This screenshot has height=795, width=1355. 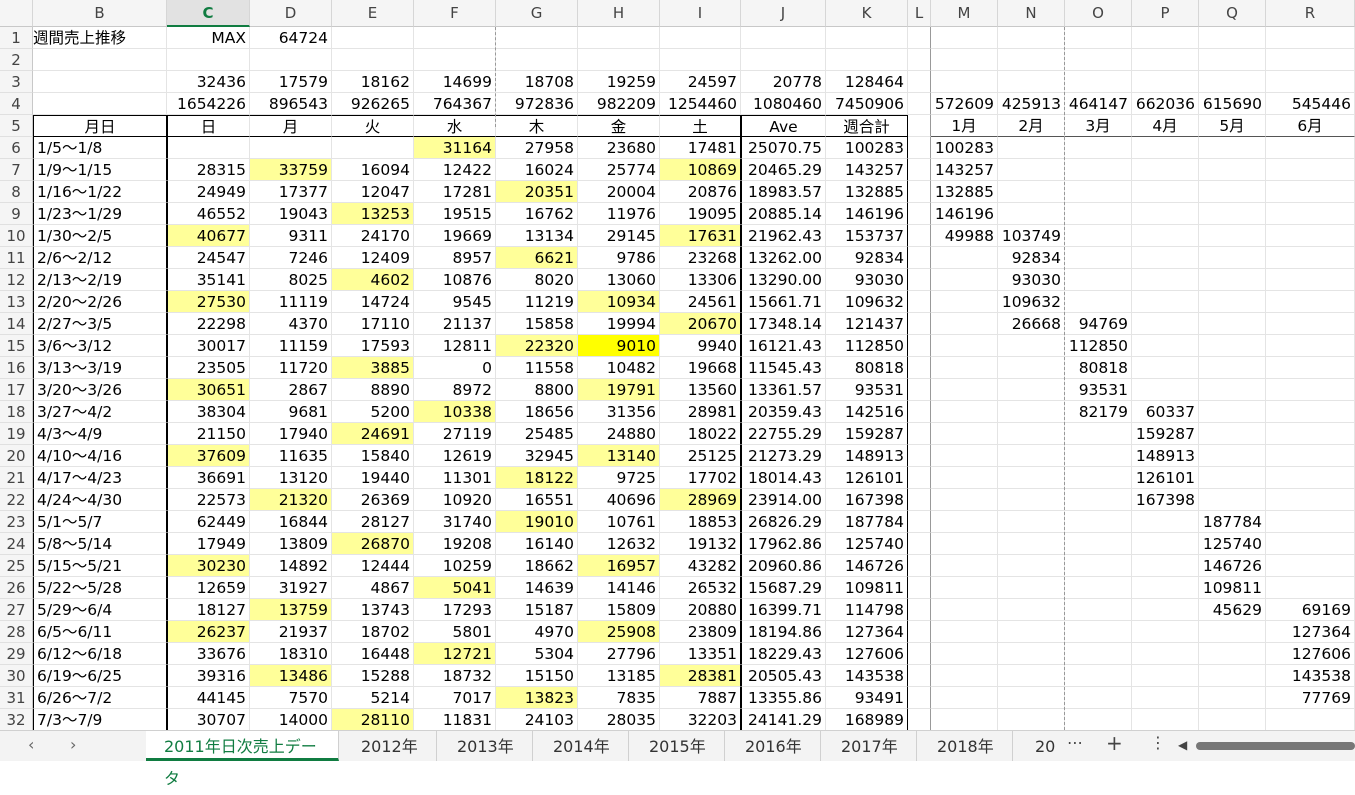 What do you see at coordinates (1165, 346) in the screenshot?
I see `cell-p15` at bounding box center [1165, 346].